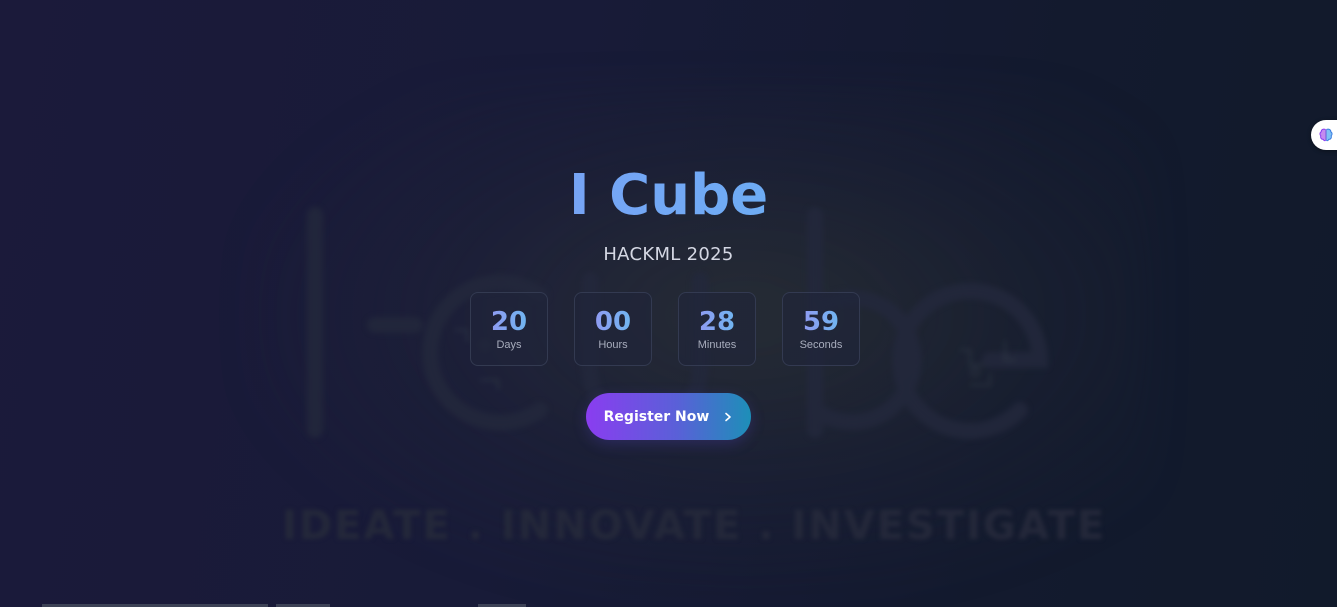 This screenshot has width=1337, height=607. What do you see at coordinates (613, 322) in the screenshot?
I see `countdown-value: 00` at bounding box center [613, 322].